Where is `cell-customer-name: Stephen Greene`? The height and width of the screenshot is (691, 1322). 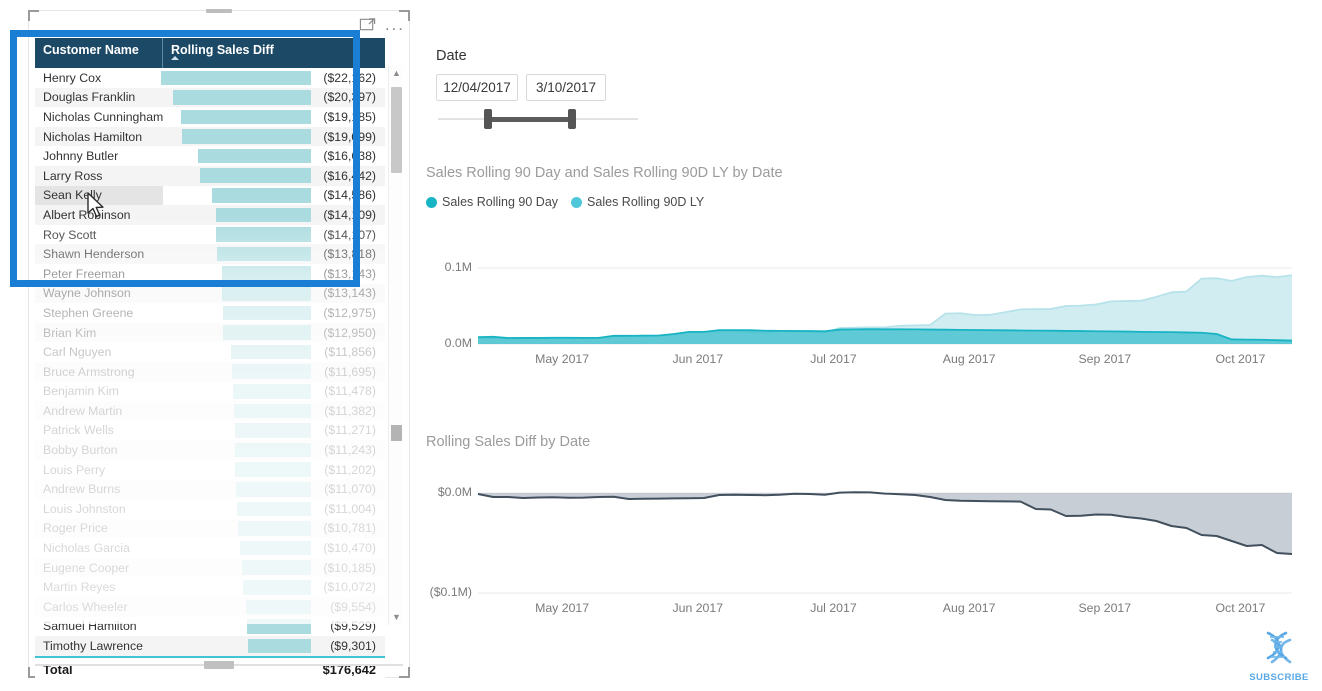
cell-customer-name: Stephen Greene is located at coordinates (88, 312).